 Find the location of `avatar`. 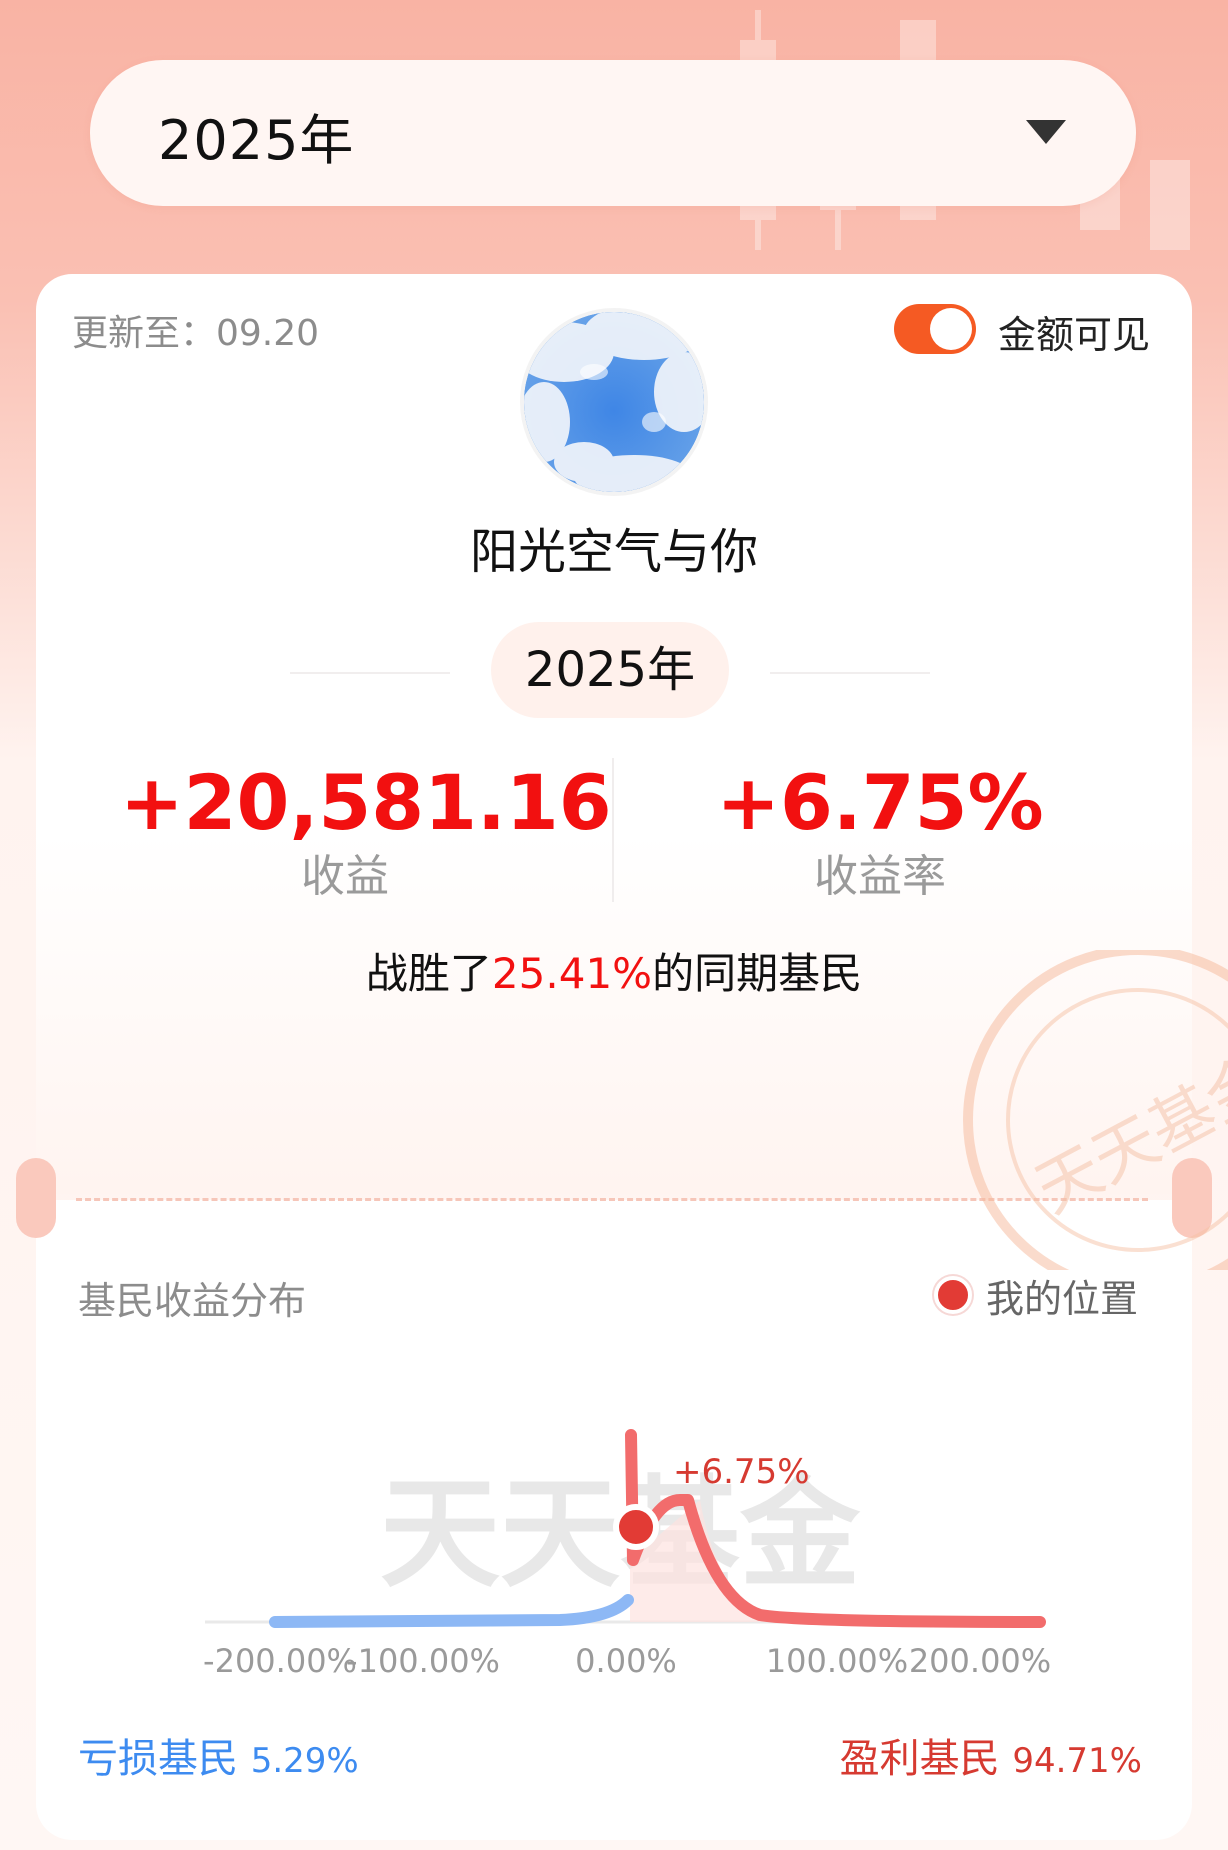

avatar is located at coordinates (614, 402).